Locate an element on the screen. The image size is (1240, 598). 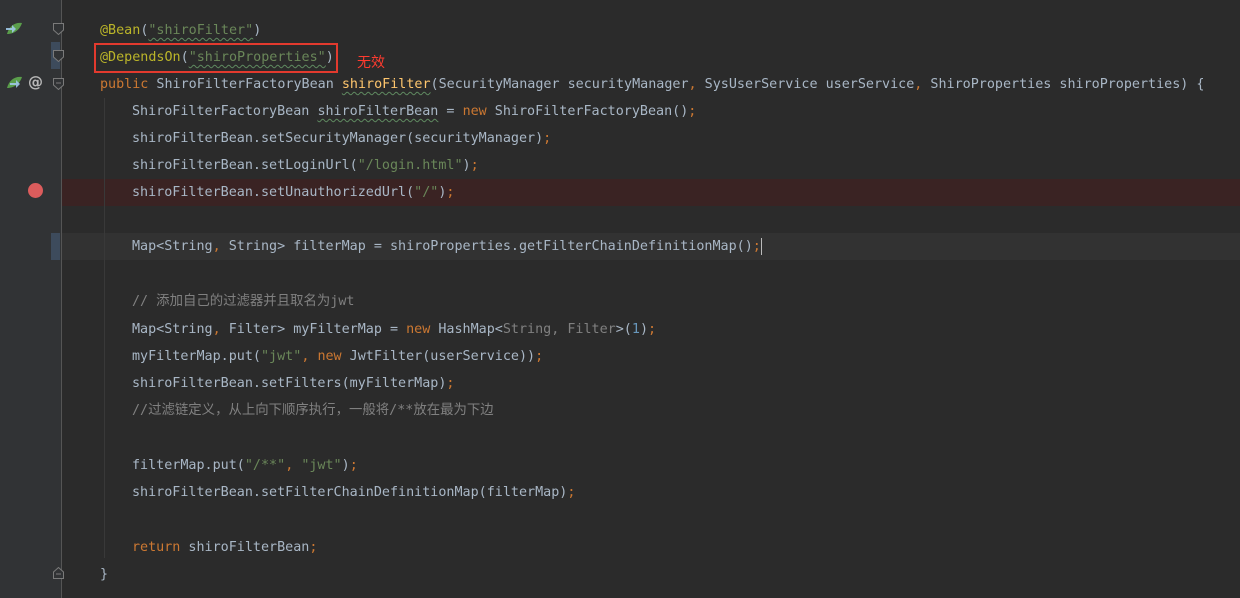
param-token: ShiroProperties shiroProperties) { is located at coordinates (1063, 84).